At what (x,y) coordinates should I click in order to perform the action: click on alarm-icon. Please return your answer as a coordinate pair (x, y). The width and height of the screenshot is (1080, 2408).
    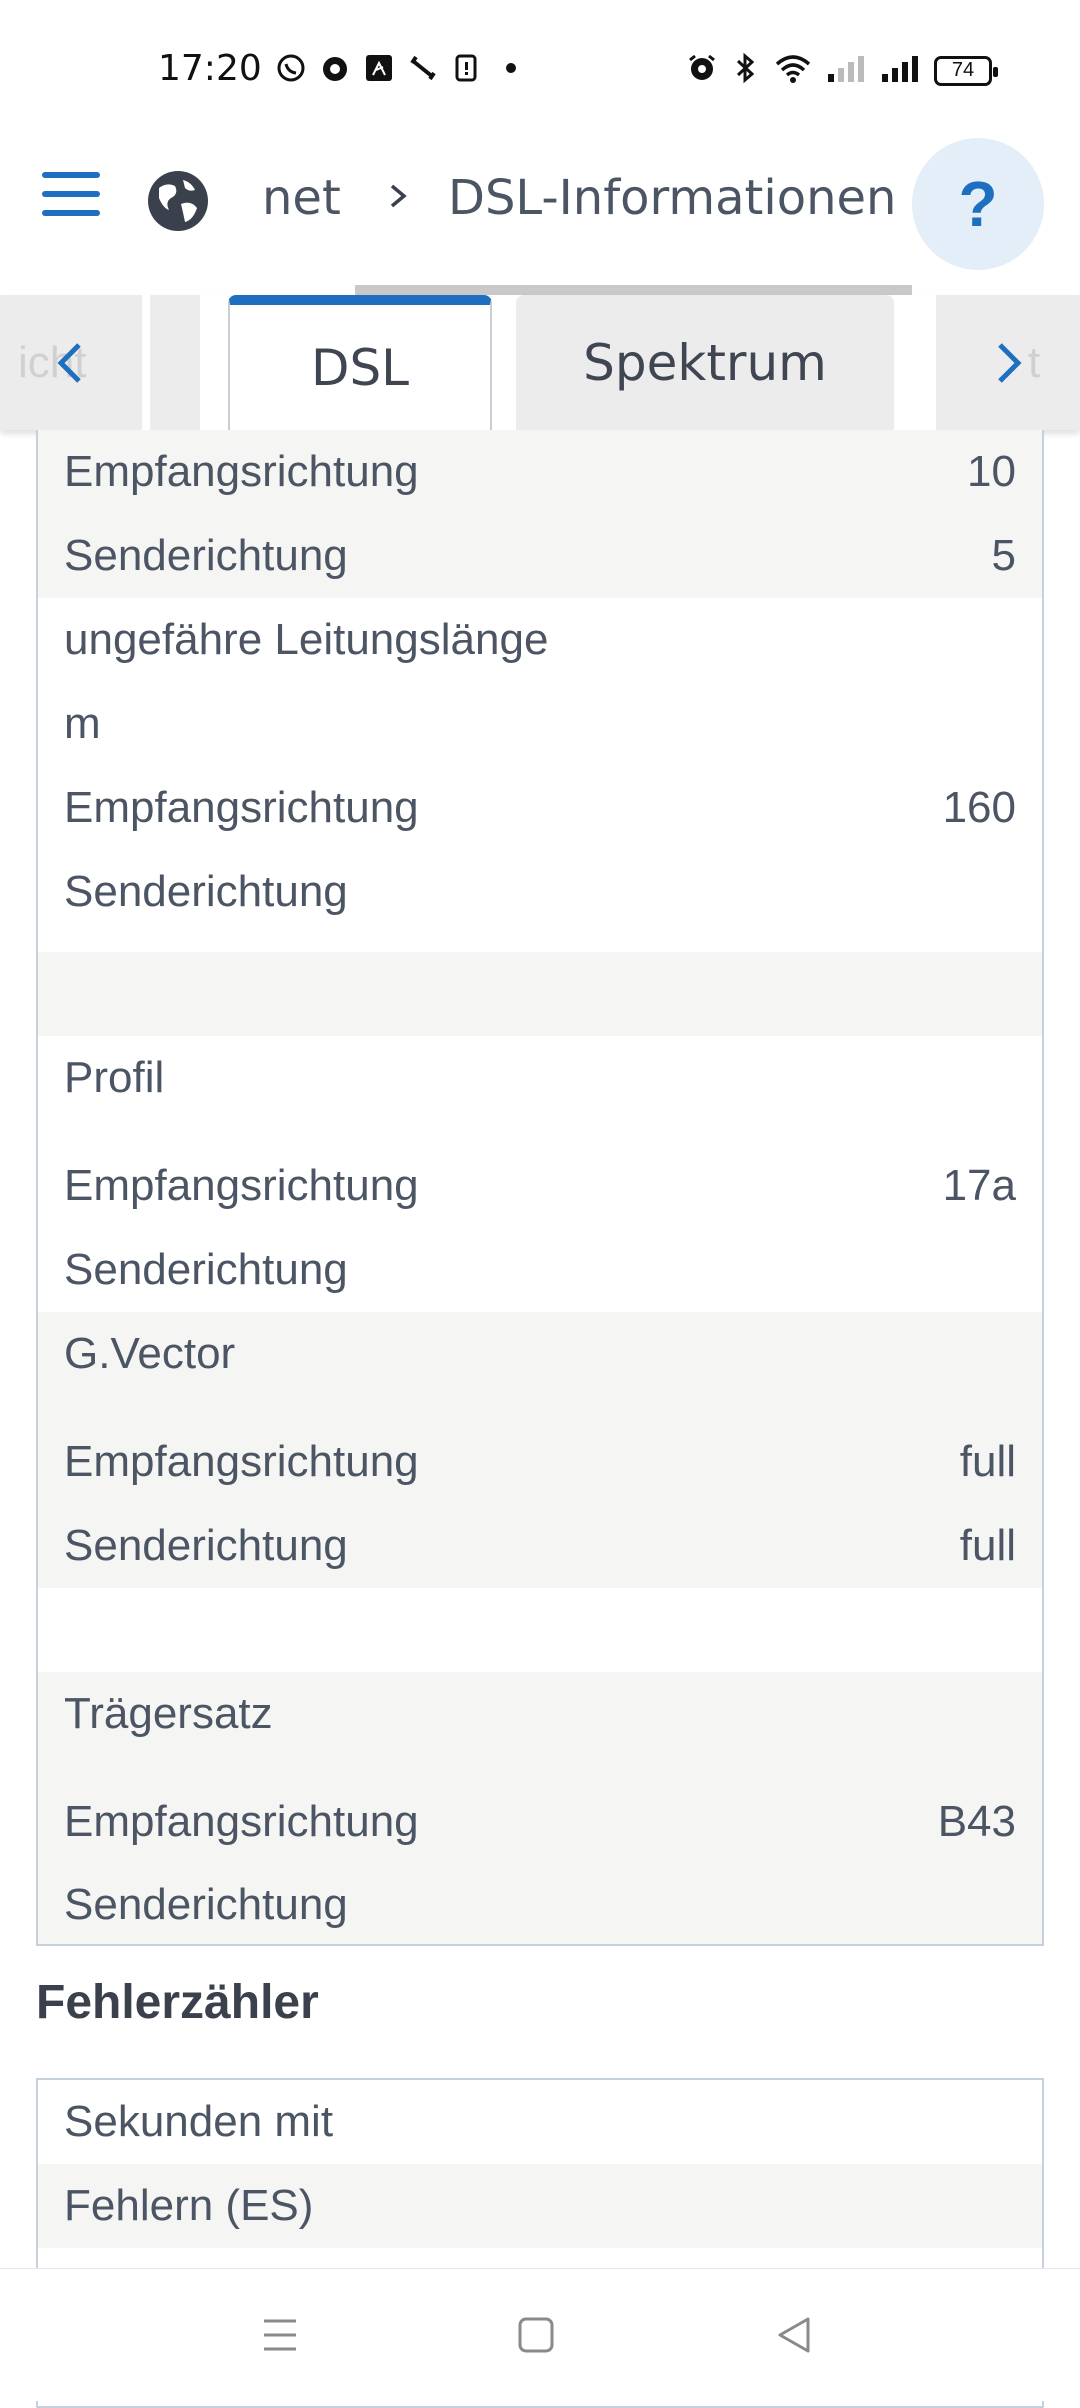
    Looking at the image, I should click on (702, 70).